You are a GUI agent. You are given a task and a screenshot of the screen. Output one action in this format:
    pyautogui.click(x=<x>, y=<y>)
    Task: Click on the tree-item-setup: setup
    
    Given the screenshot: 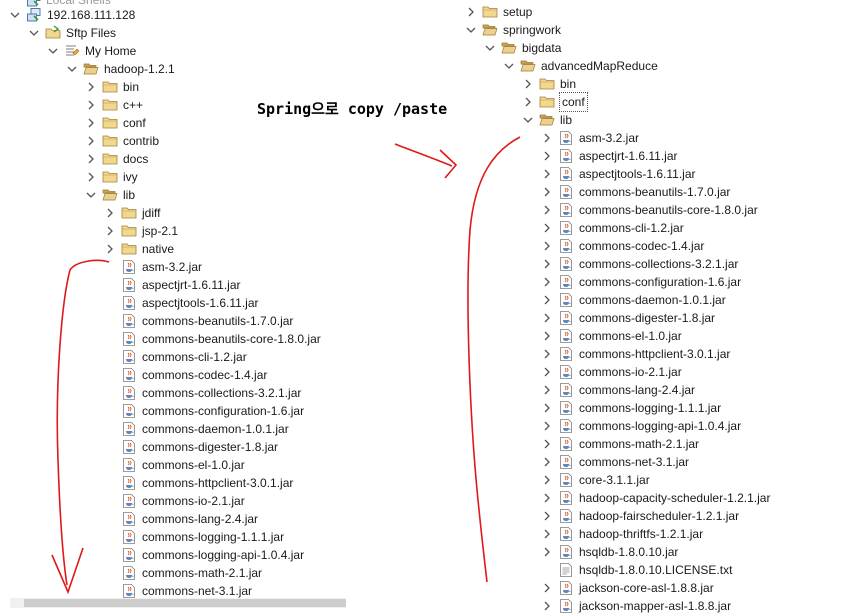 What is the action you would take?
    pyautogui.click(x=658, y=12)
    